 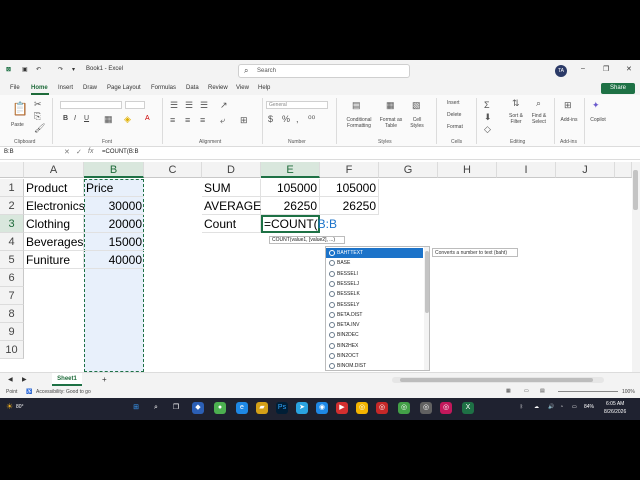 I want to click on add-ins-label: Add-ins, so click(x=569, y=120).